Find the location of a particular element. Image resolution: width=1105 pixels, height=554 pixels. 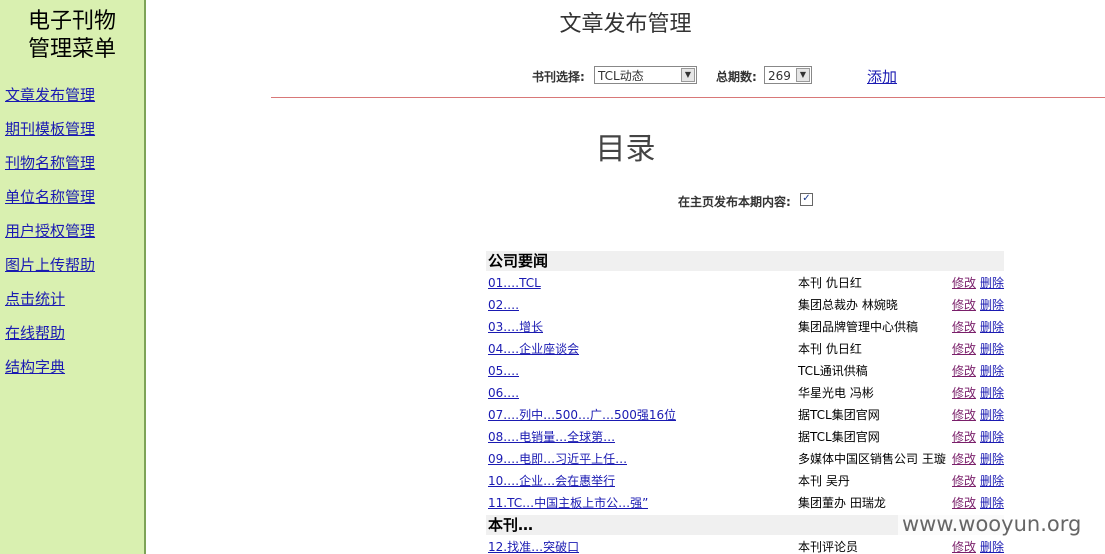

article-title-link: 07.…列中…500…广…500强16位 is located at coordinates (582, 415).